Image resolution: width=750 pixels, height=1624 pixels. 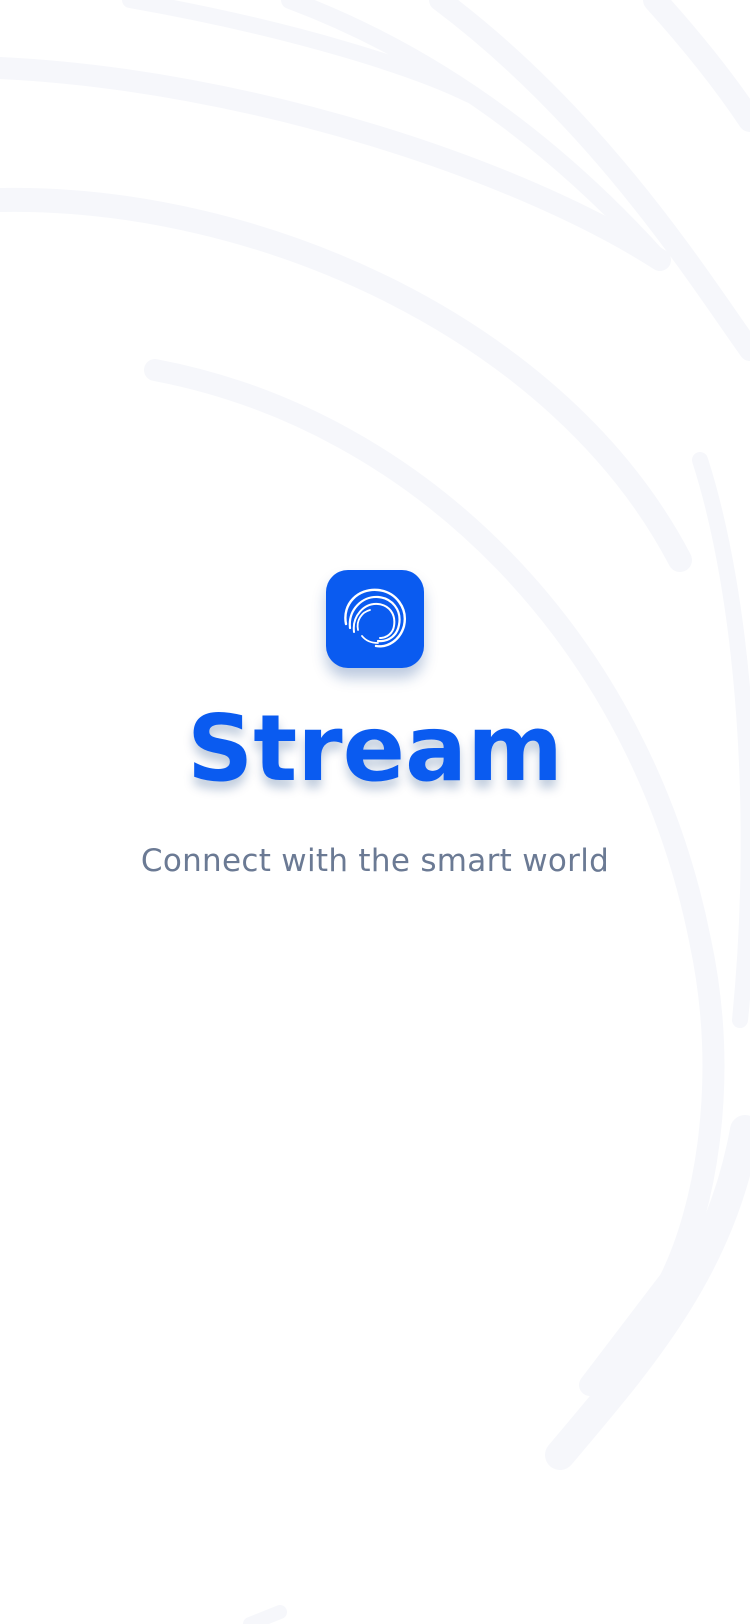 I want to click on app-logo, so click(x=375, y=619).